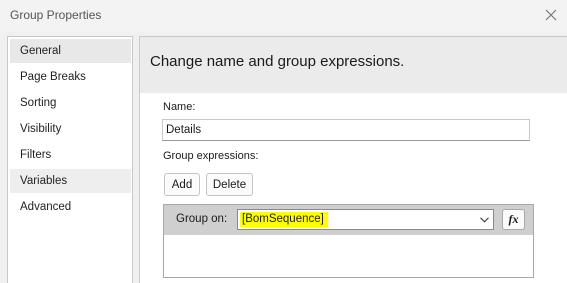 Image resolution: width=567 pixels, height=283 pixels. Describe the element at coordinates (283, 16) in the screenshot. I see `title-bar: Group Properties` at that location.